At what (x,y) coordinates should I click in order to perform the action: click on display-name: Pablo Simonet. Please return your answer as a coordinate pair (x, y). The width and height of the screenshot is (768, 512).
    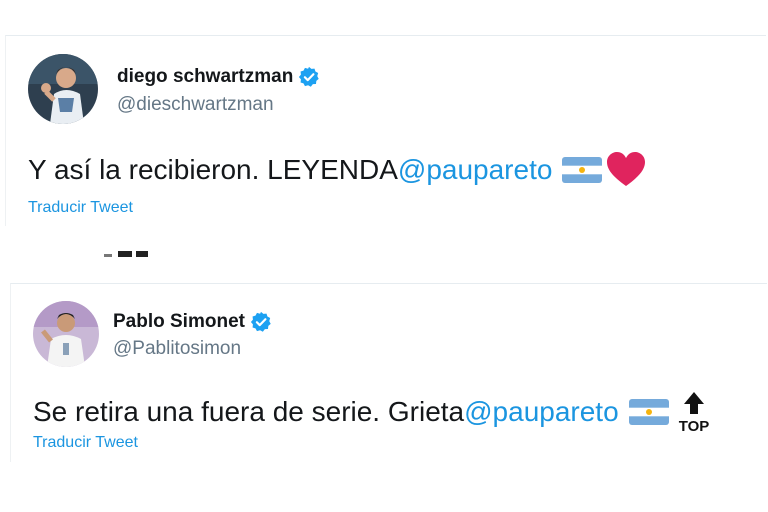
    Looking at the image, I should click on (179, 322).